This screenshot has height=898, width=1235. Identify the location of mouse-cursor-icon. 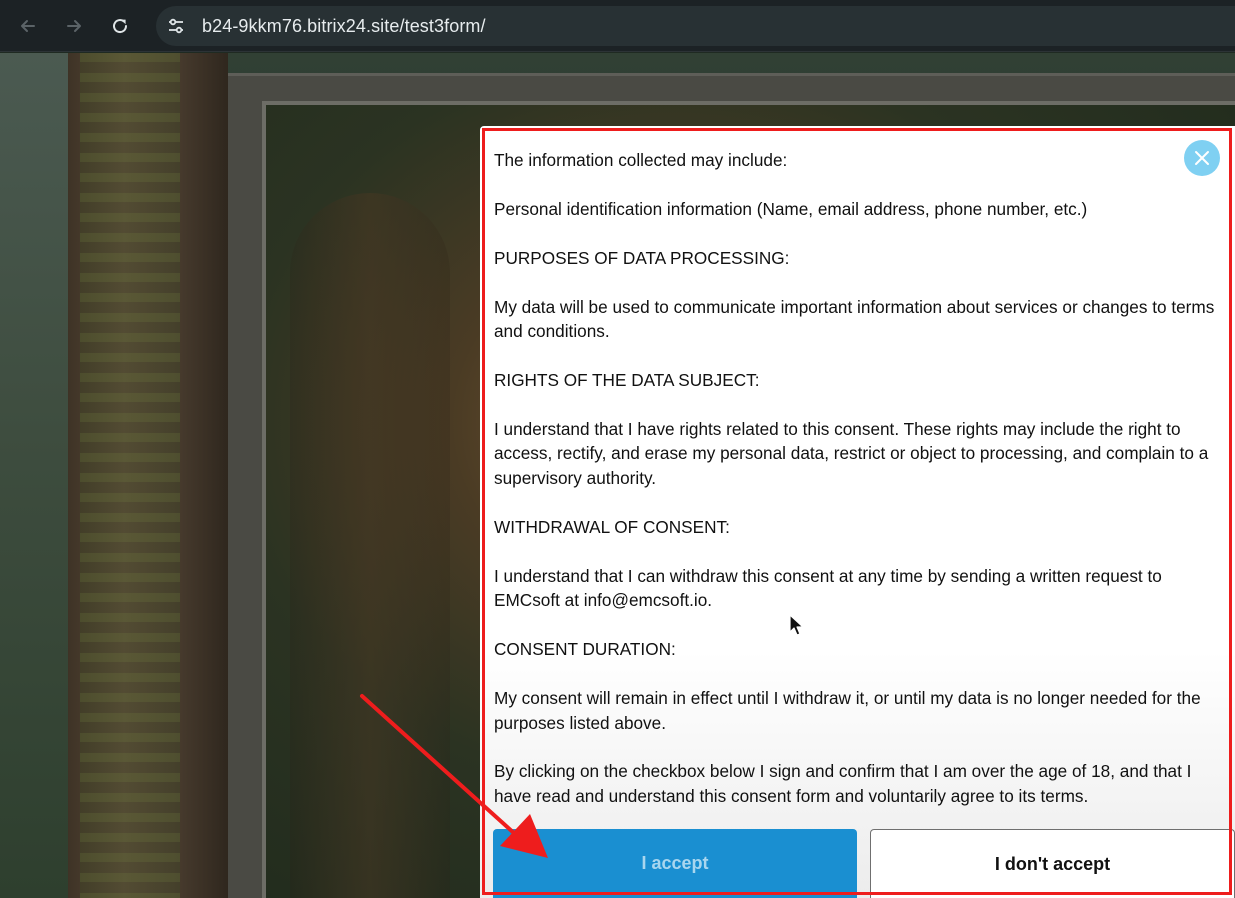
(796, 625).